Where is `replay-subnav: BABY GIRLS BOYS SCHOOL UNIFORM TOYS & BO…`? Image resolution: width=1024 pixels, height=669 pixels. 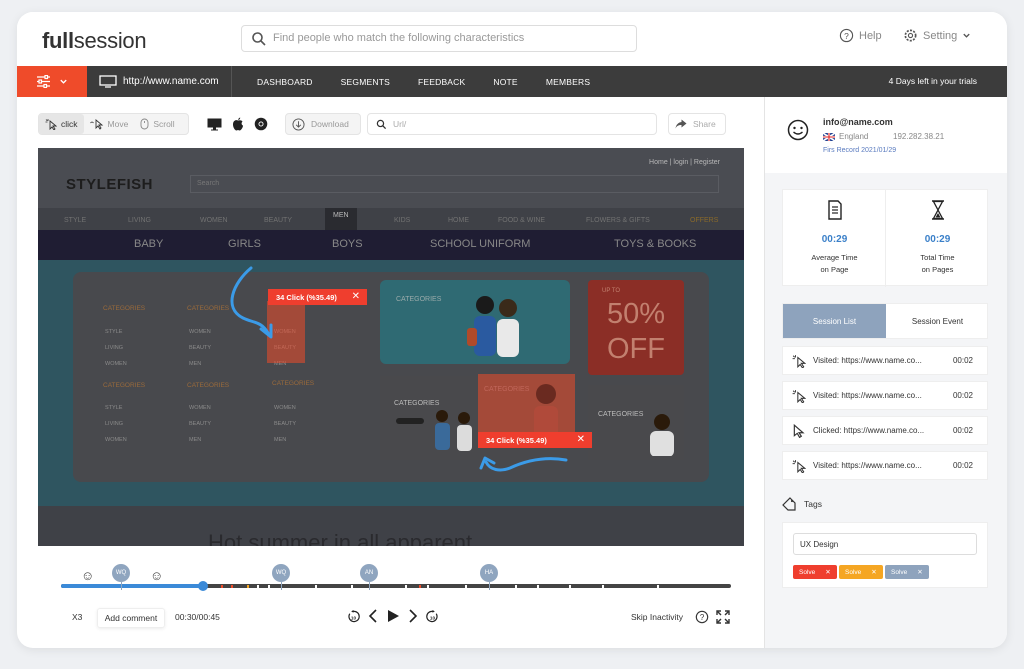
replay-subnav: BABY GIRLS BOYS SCHOOL UNIFORM TOYS & BO… is located at coordinates (391, 245).